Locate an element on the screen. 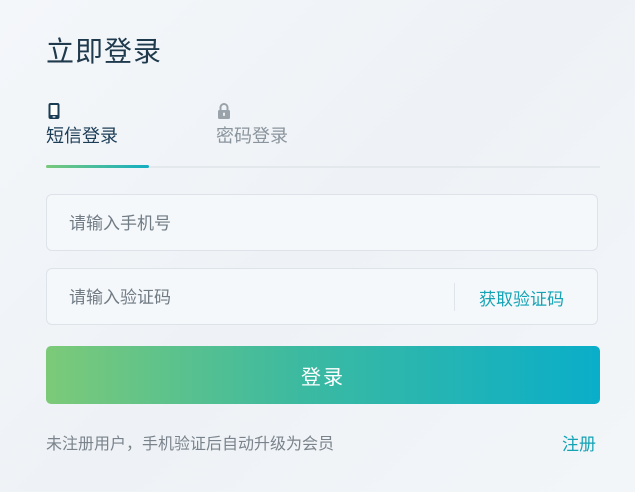  tab-sms-label: 短信登录 is located at coordinates (82, 136).